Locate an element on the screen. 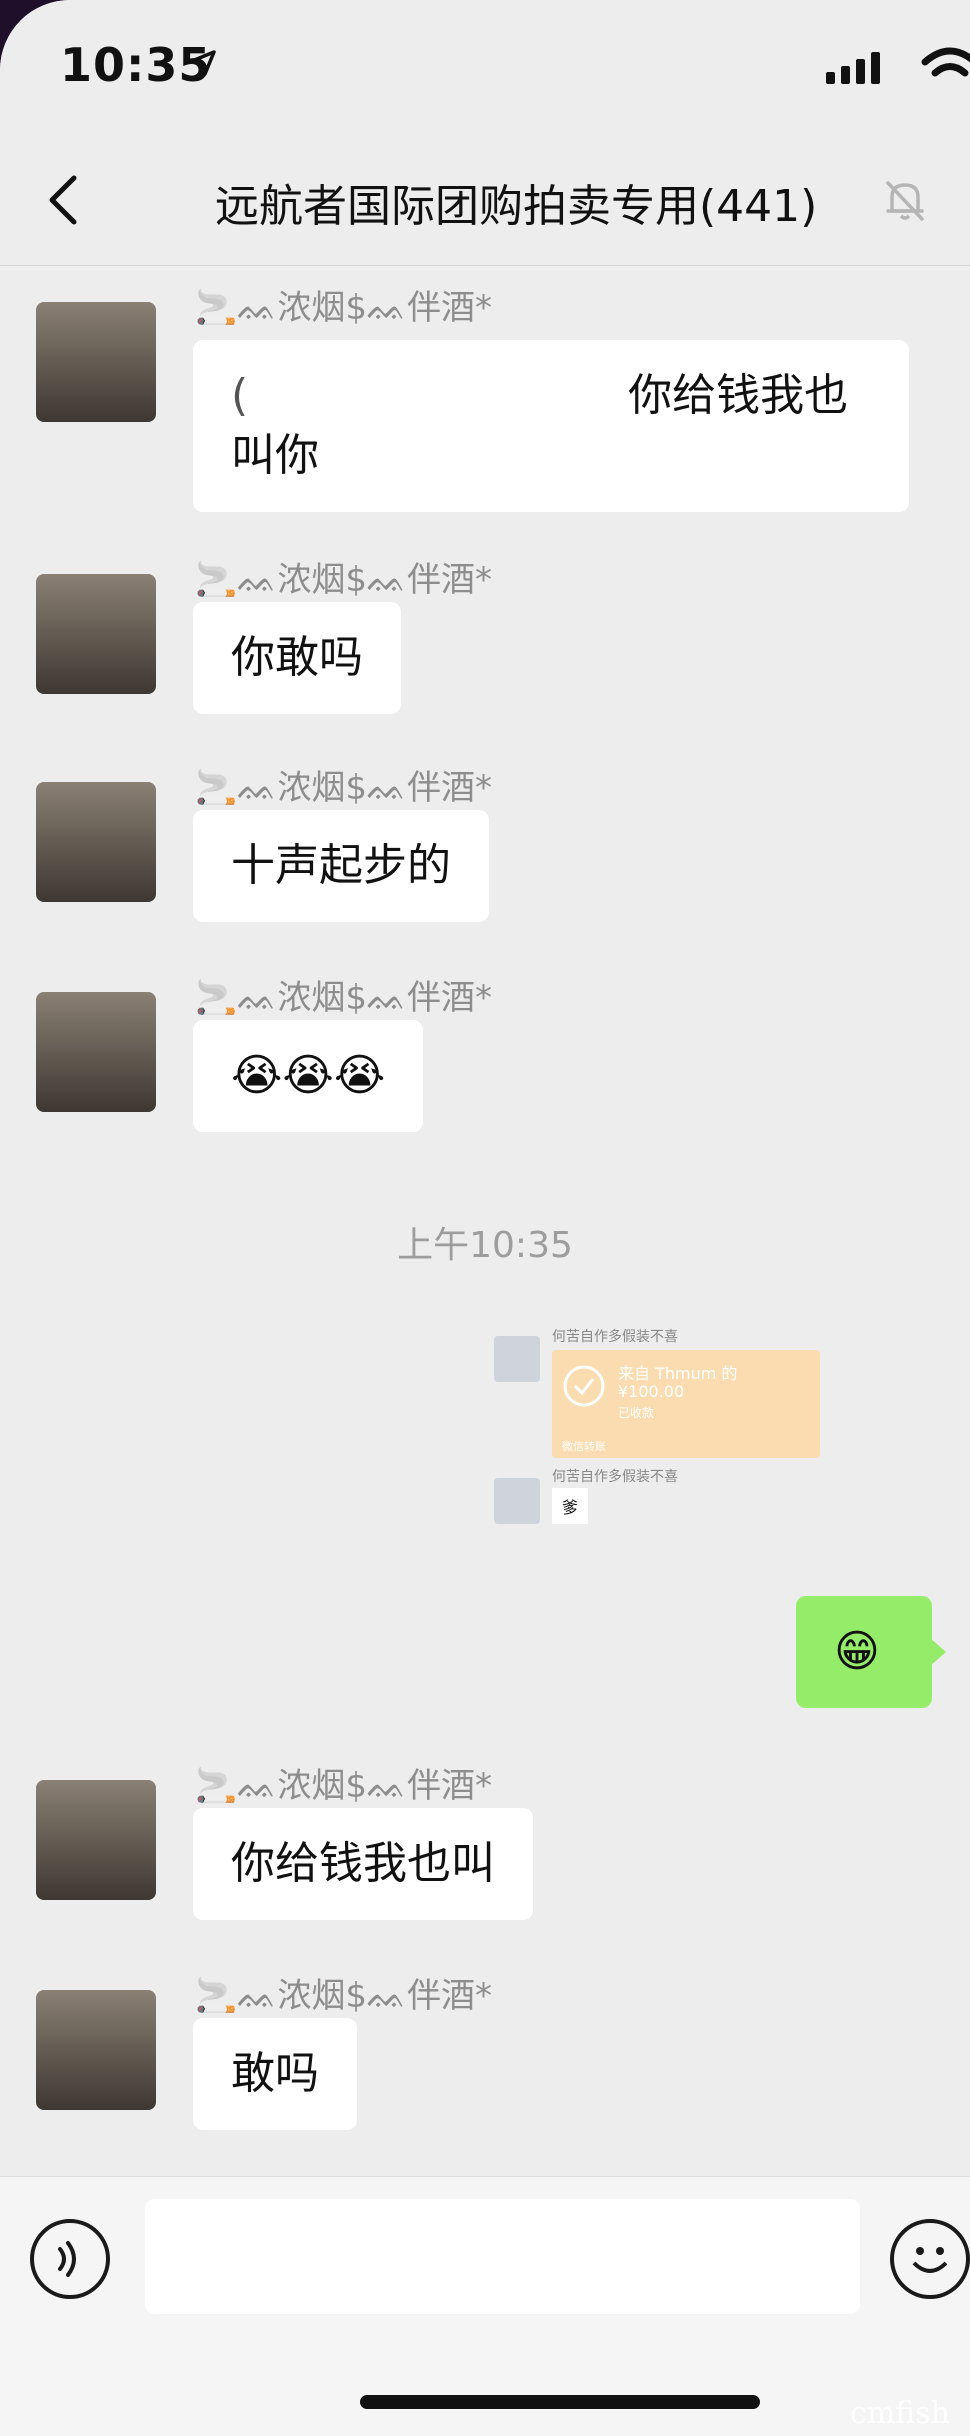 This screenshot has width=970, height=2436. message-bubble-self: 😁 is located at coordinates (864, 1652).